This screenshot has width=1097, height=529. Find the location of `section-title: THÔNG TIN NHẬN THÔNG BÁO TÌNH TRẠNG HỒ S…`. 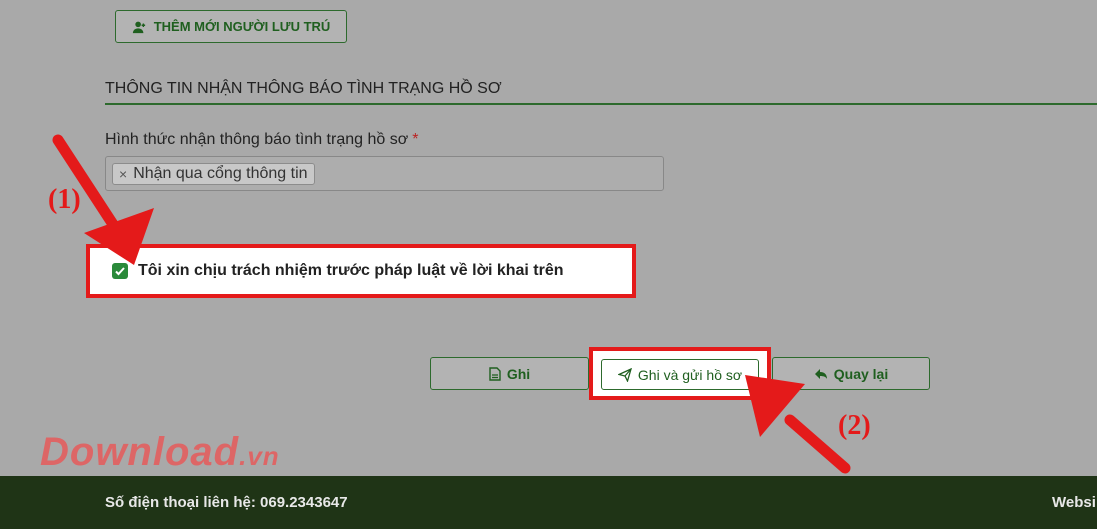

section-title: THÔNG TIN NHẬN THÔNG BÁO TÌNH TRẠNG HỒ S… is located at coordinates (303, 88).